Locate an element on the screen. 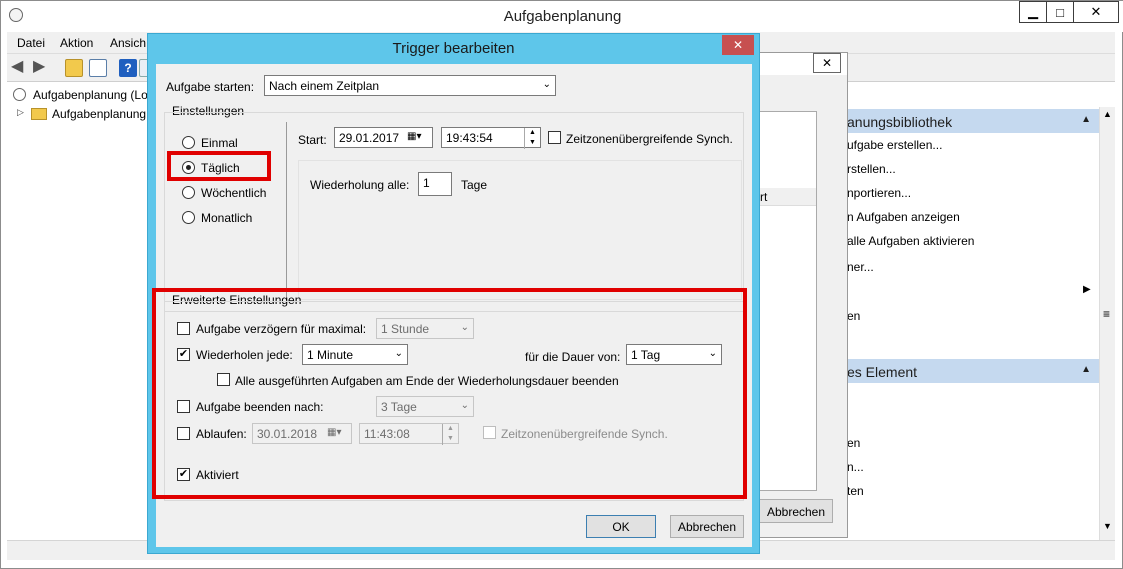 This screenshot has width=1123, height=569. grip-icon: ≡ is located at coordinates (1106, 314).